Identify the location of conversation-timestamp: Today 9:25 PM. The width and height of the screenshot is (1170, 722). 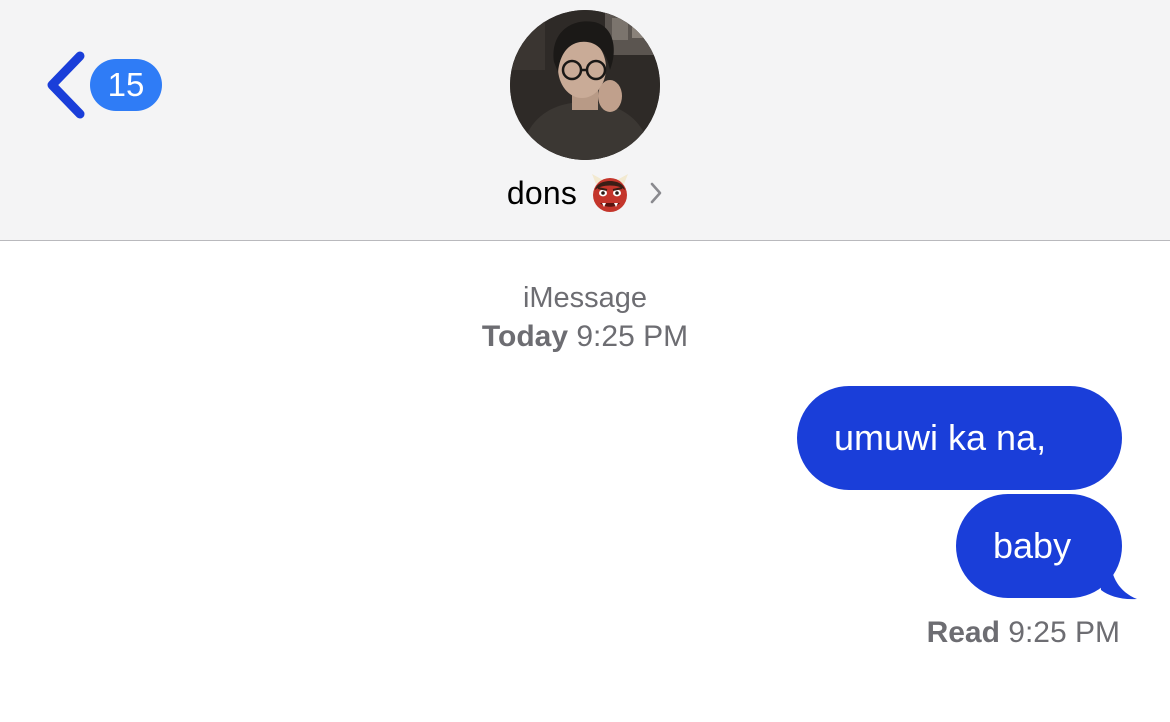
(585, 337).